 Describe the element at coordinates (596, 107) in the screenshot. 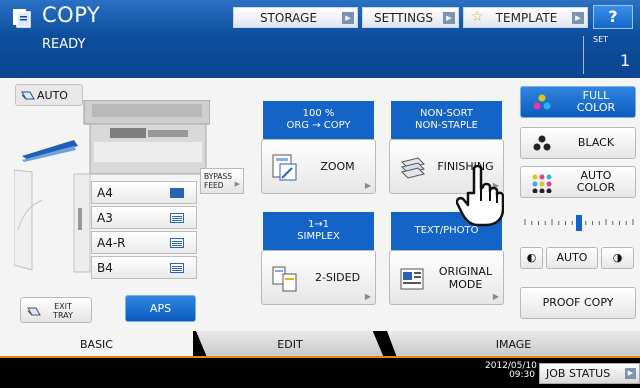

I see `full-color-line2: COLOR` at that location.